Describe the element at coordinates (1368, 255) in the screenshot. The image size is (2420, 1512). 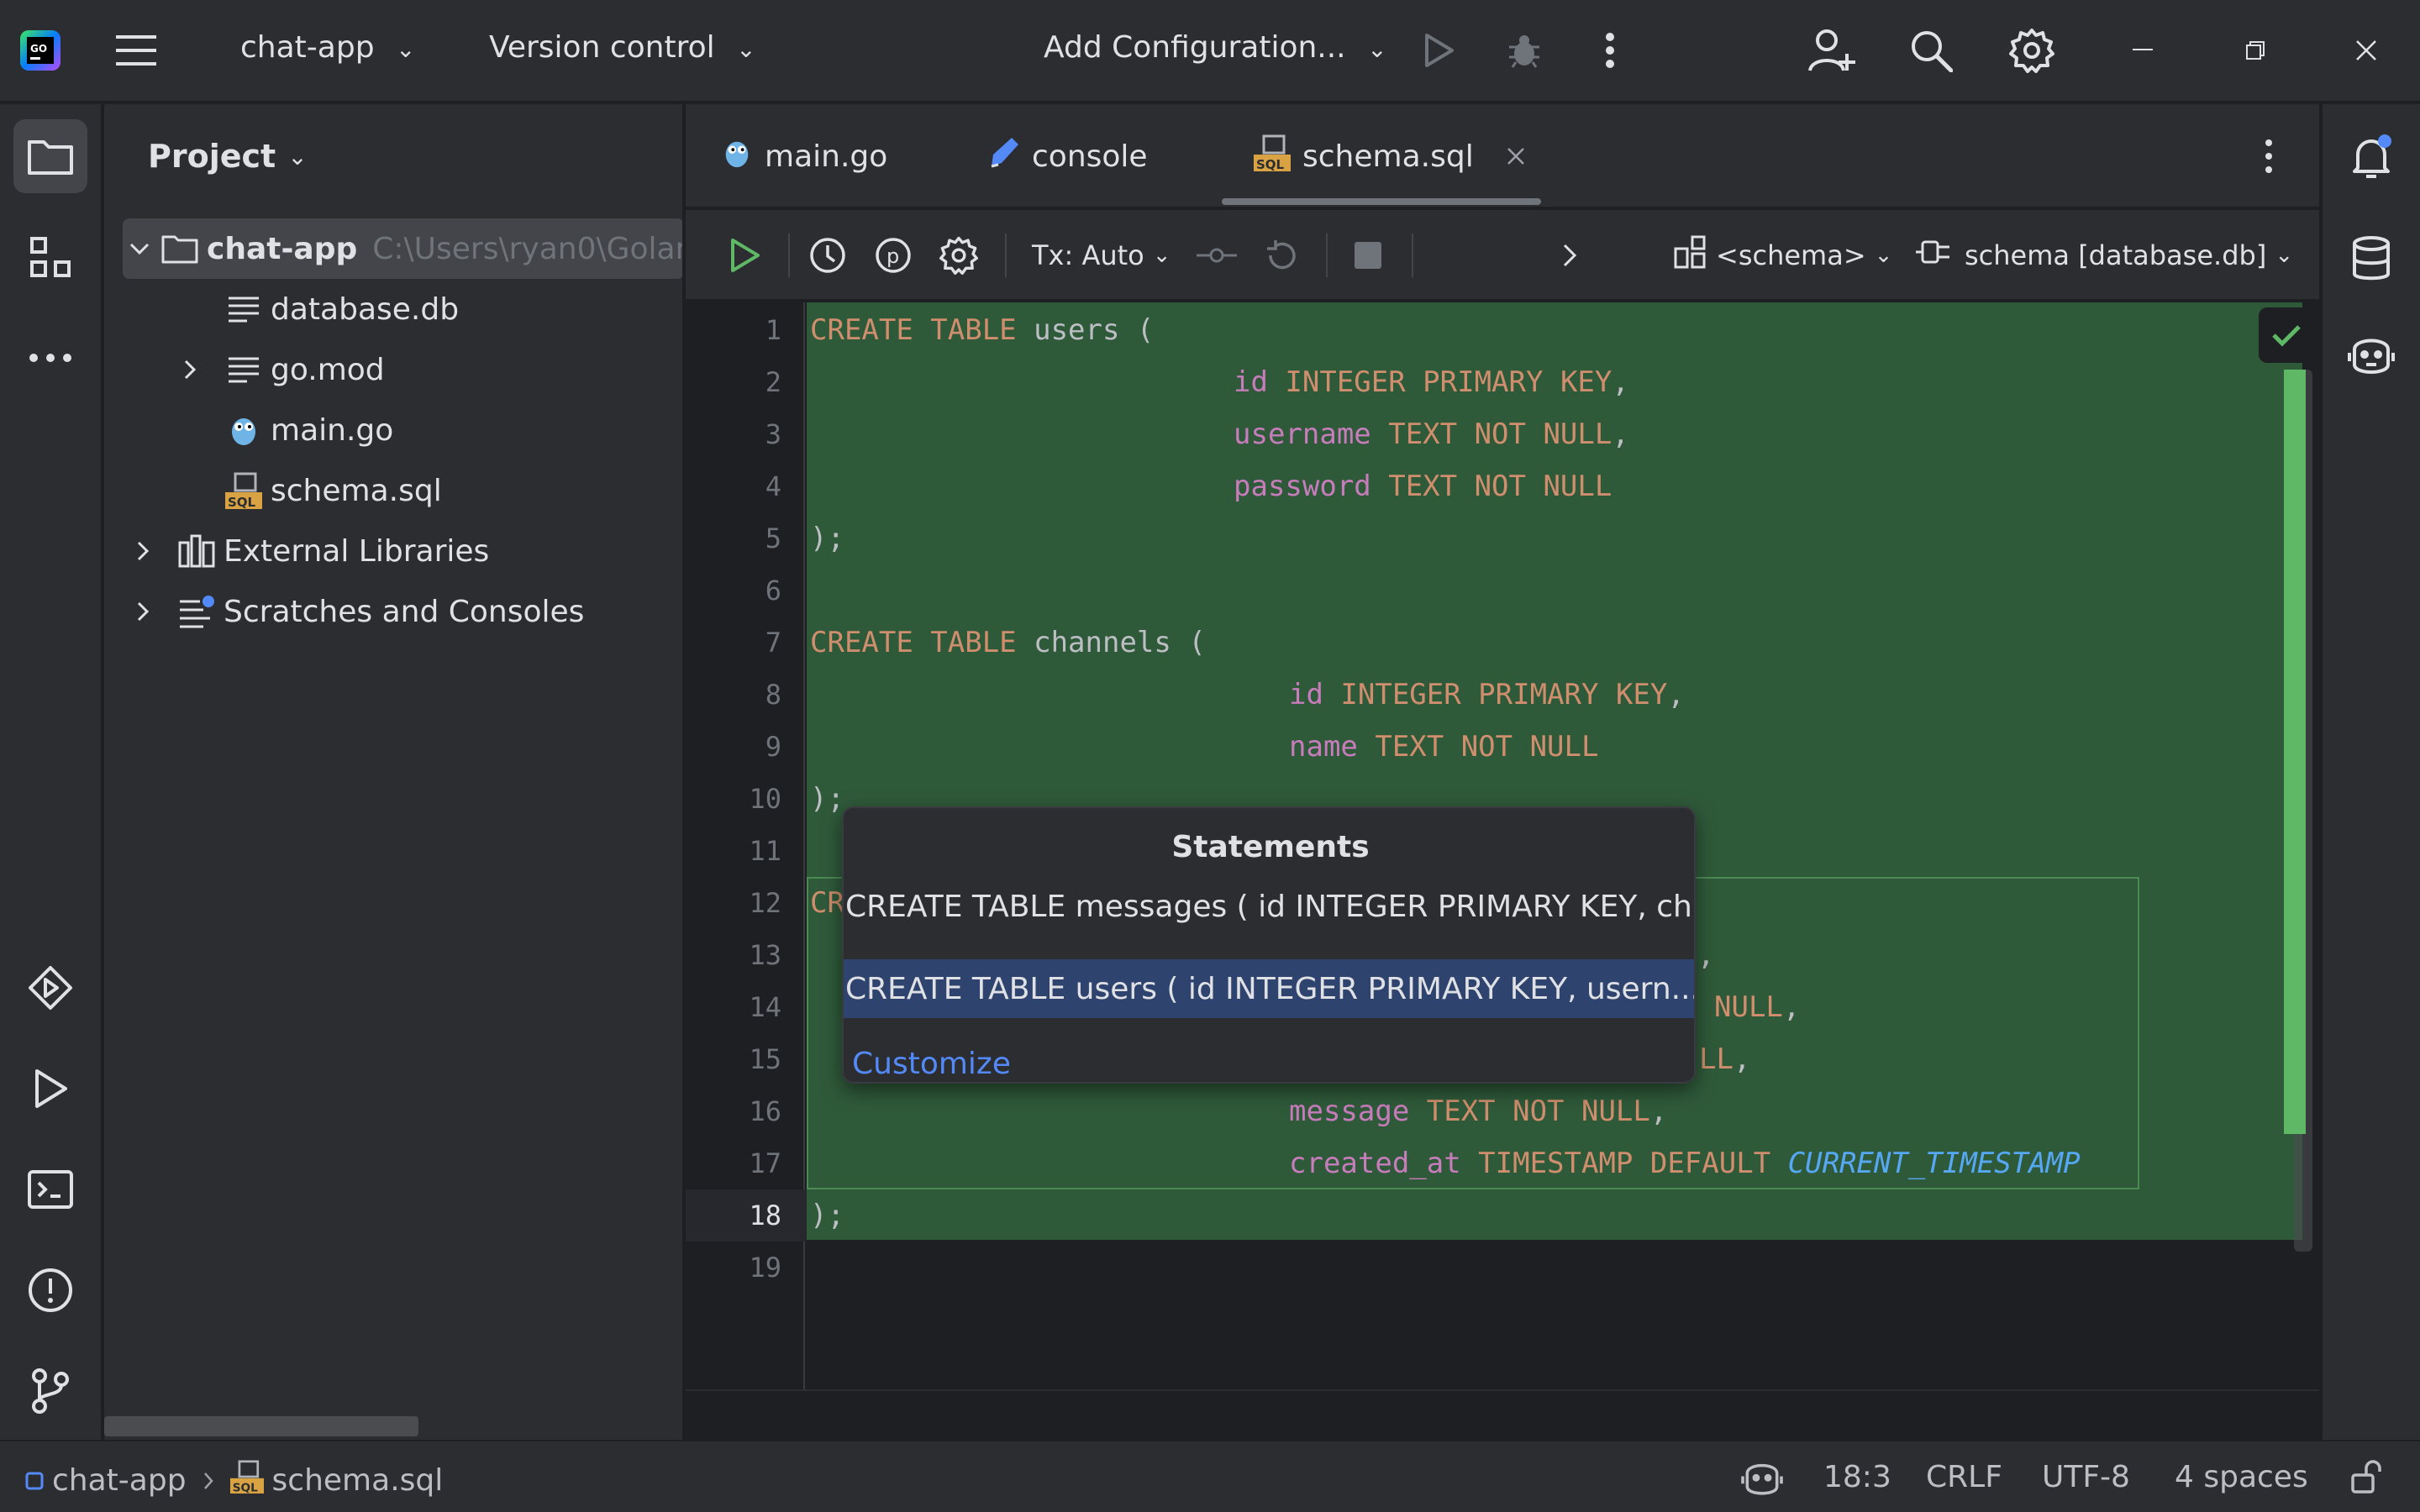
I see `stop-icon` at that location.